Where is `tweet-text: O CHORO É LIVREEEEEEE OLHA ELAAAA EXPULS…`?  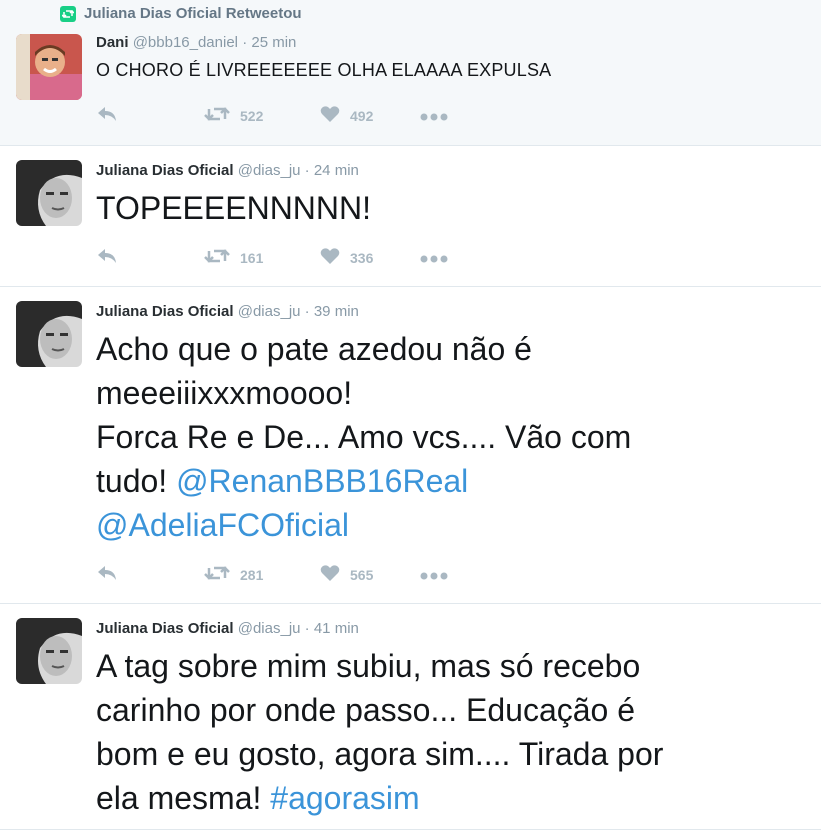 tweet-text: O CHORO É LIVREEEEEEE OLHA ELAAAA EXPULS… is located at coordinates (324, 70).